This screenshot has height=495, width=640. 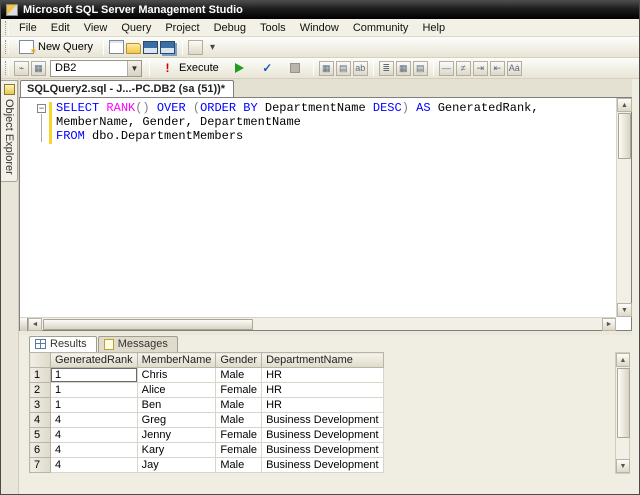 What do you see at coordinates (134, 68) in the screenshot?
I see `combo-dropdown-icon: ▼` at bounding box center [134, 68].